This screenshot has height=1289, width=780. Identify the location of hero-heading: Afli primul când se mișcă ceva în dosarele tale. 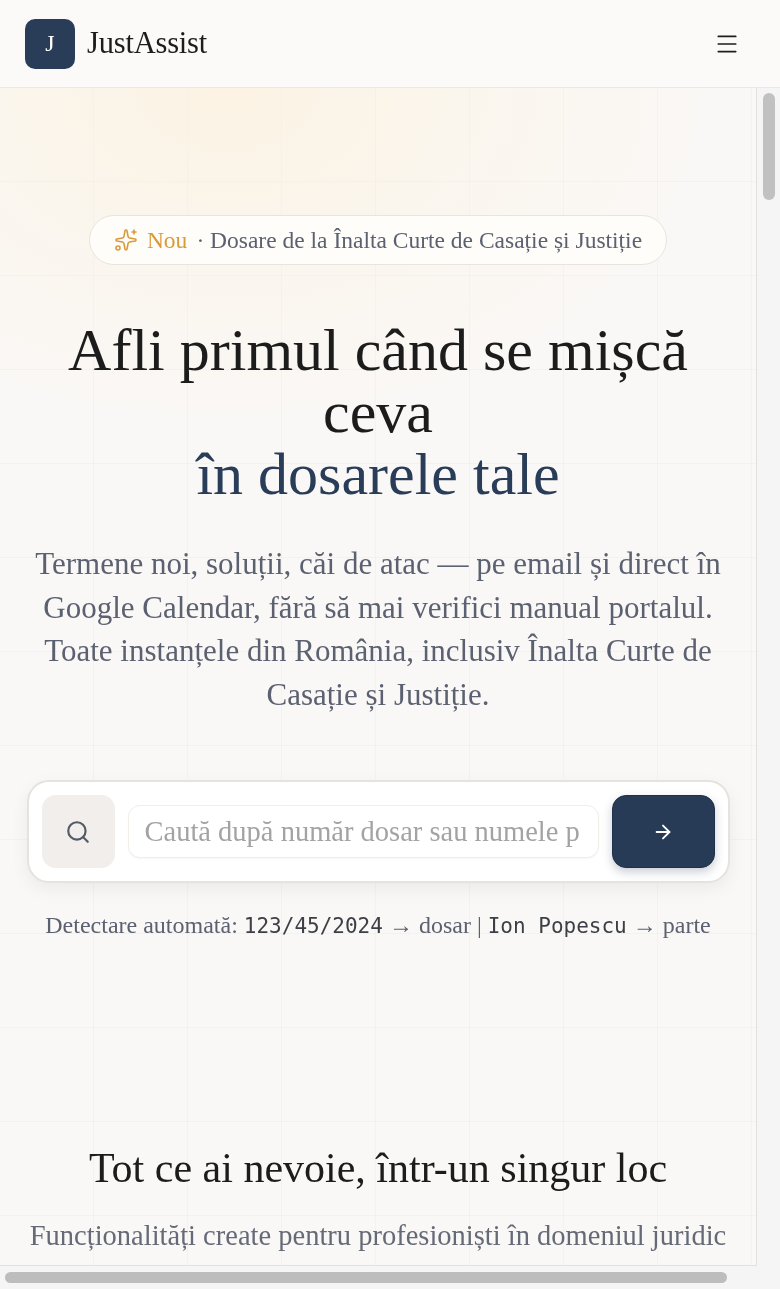
(378, 412).